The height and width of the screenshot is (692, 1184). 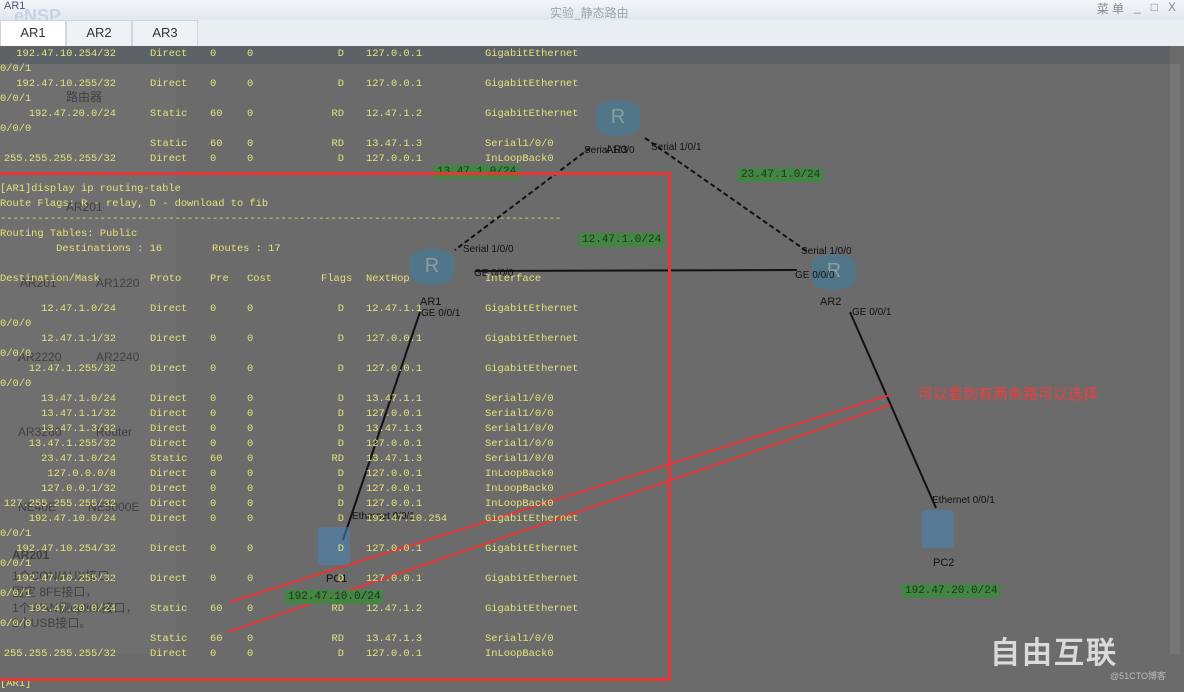 What do you see at coordinates (1138, 676) in the screenshot?
I see `watermark-sub: @51CTO博客` at bounding box center [1138, 676].